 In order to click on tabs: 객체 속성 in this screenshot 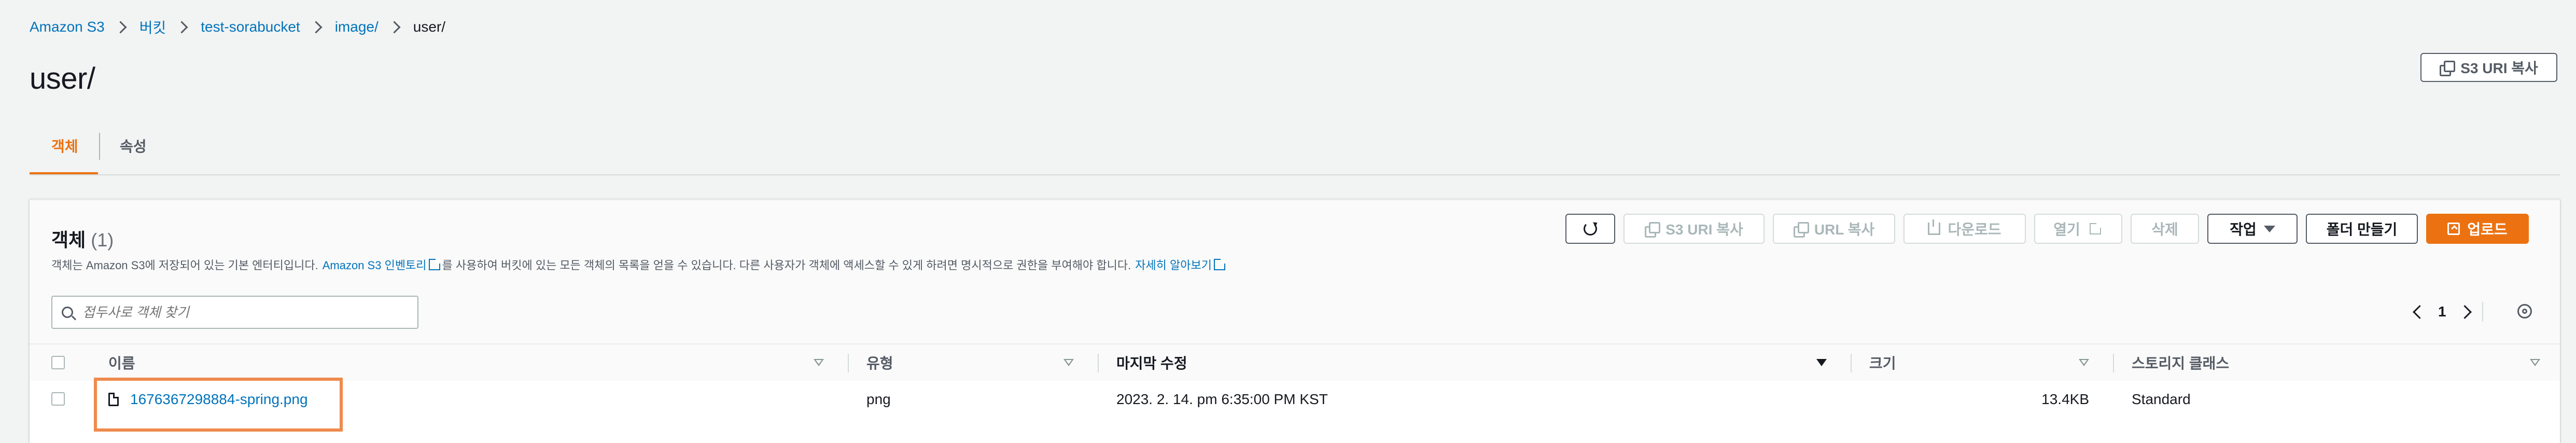, I will do `click(1295, 146)`.